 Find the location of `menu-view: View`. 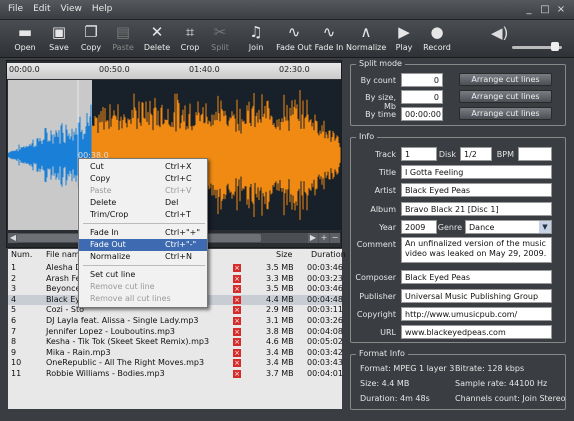

menu-view: View is located at coordinates (71, 9).